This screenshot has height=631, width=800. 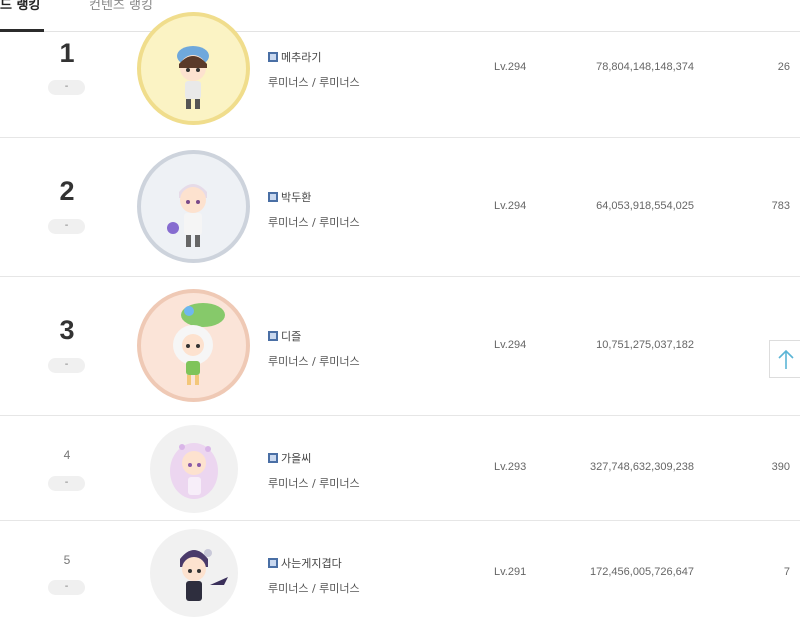 I want to click on character-name-line: 가을씨, so click(x=314, y=458).